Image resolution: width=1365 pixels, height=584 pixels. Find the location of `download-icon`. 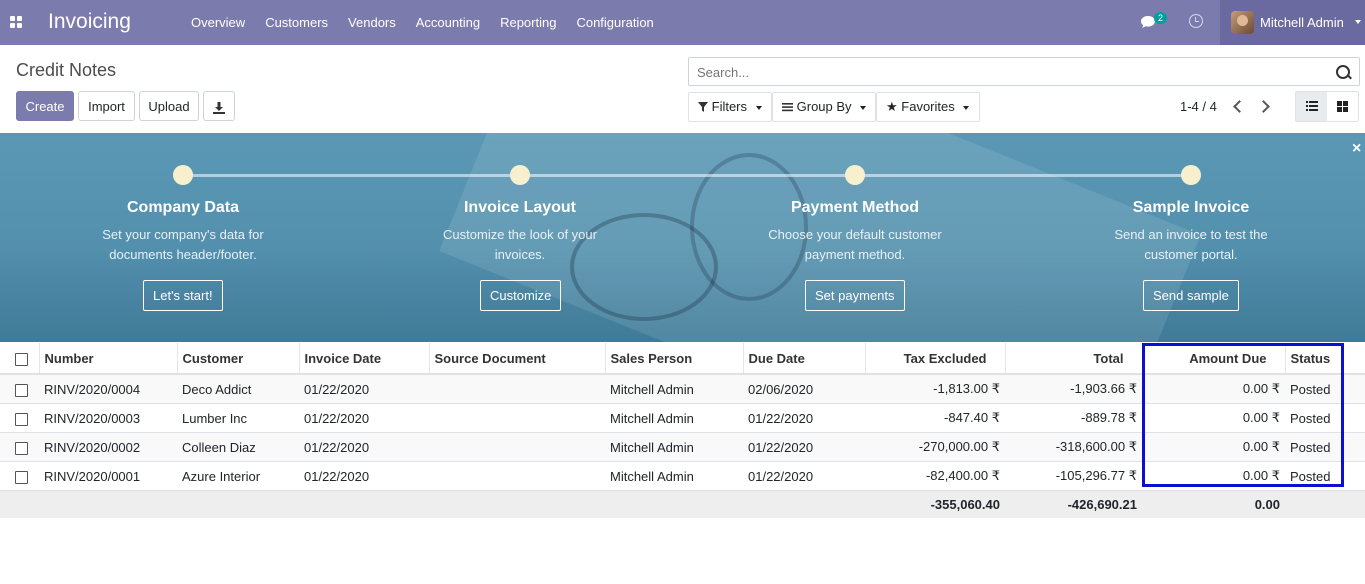

download-icon is located at coordinates (219, 107).